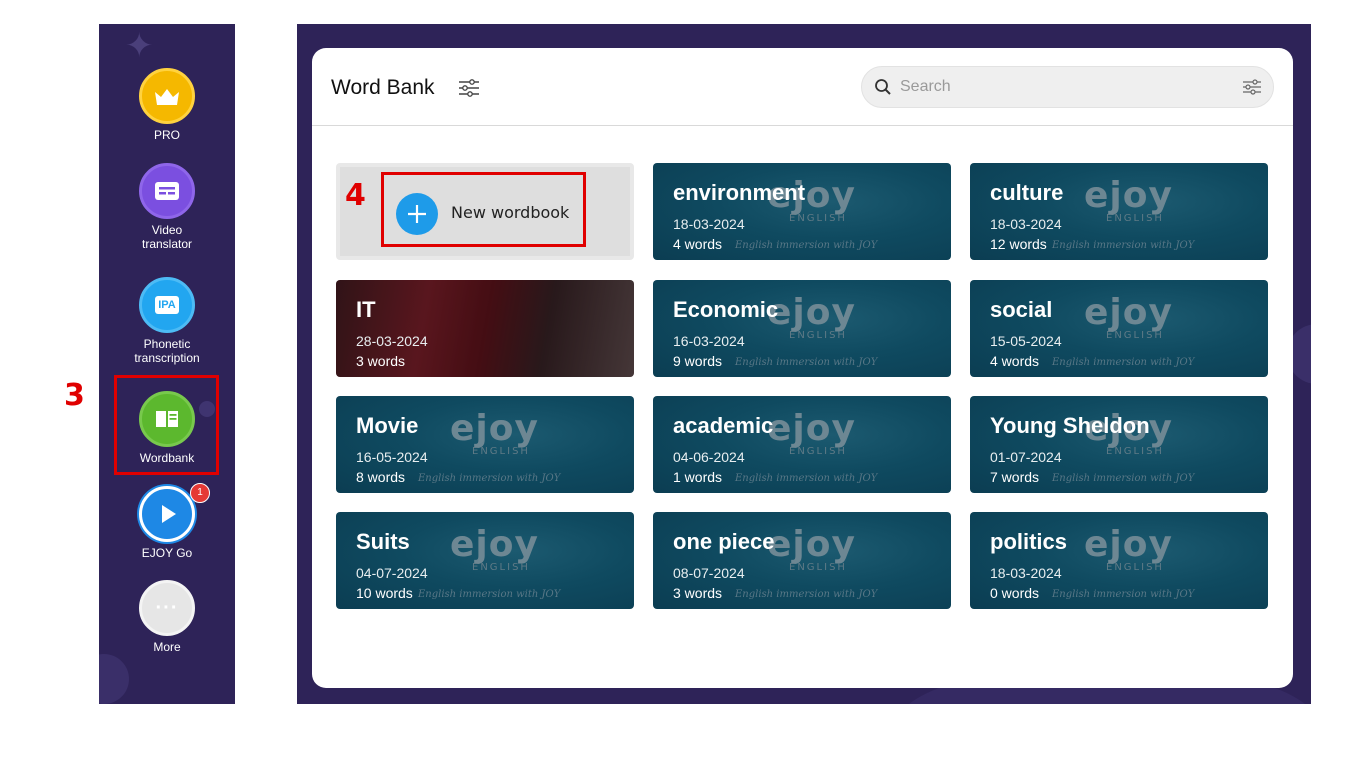 The height and width of the screenshot is (760, 1363). What do you see at coordinates (200, 493) in the screenshot?
I see `notification-badge: 1` at bounding box center [200, 493].